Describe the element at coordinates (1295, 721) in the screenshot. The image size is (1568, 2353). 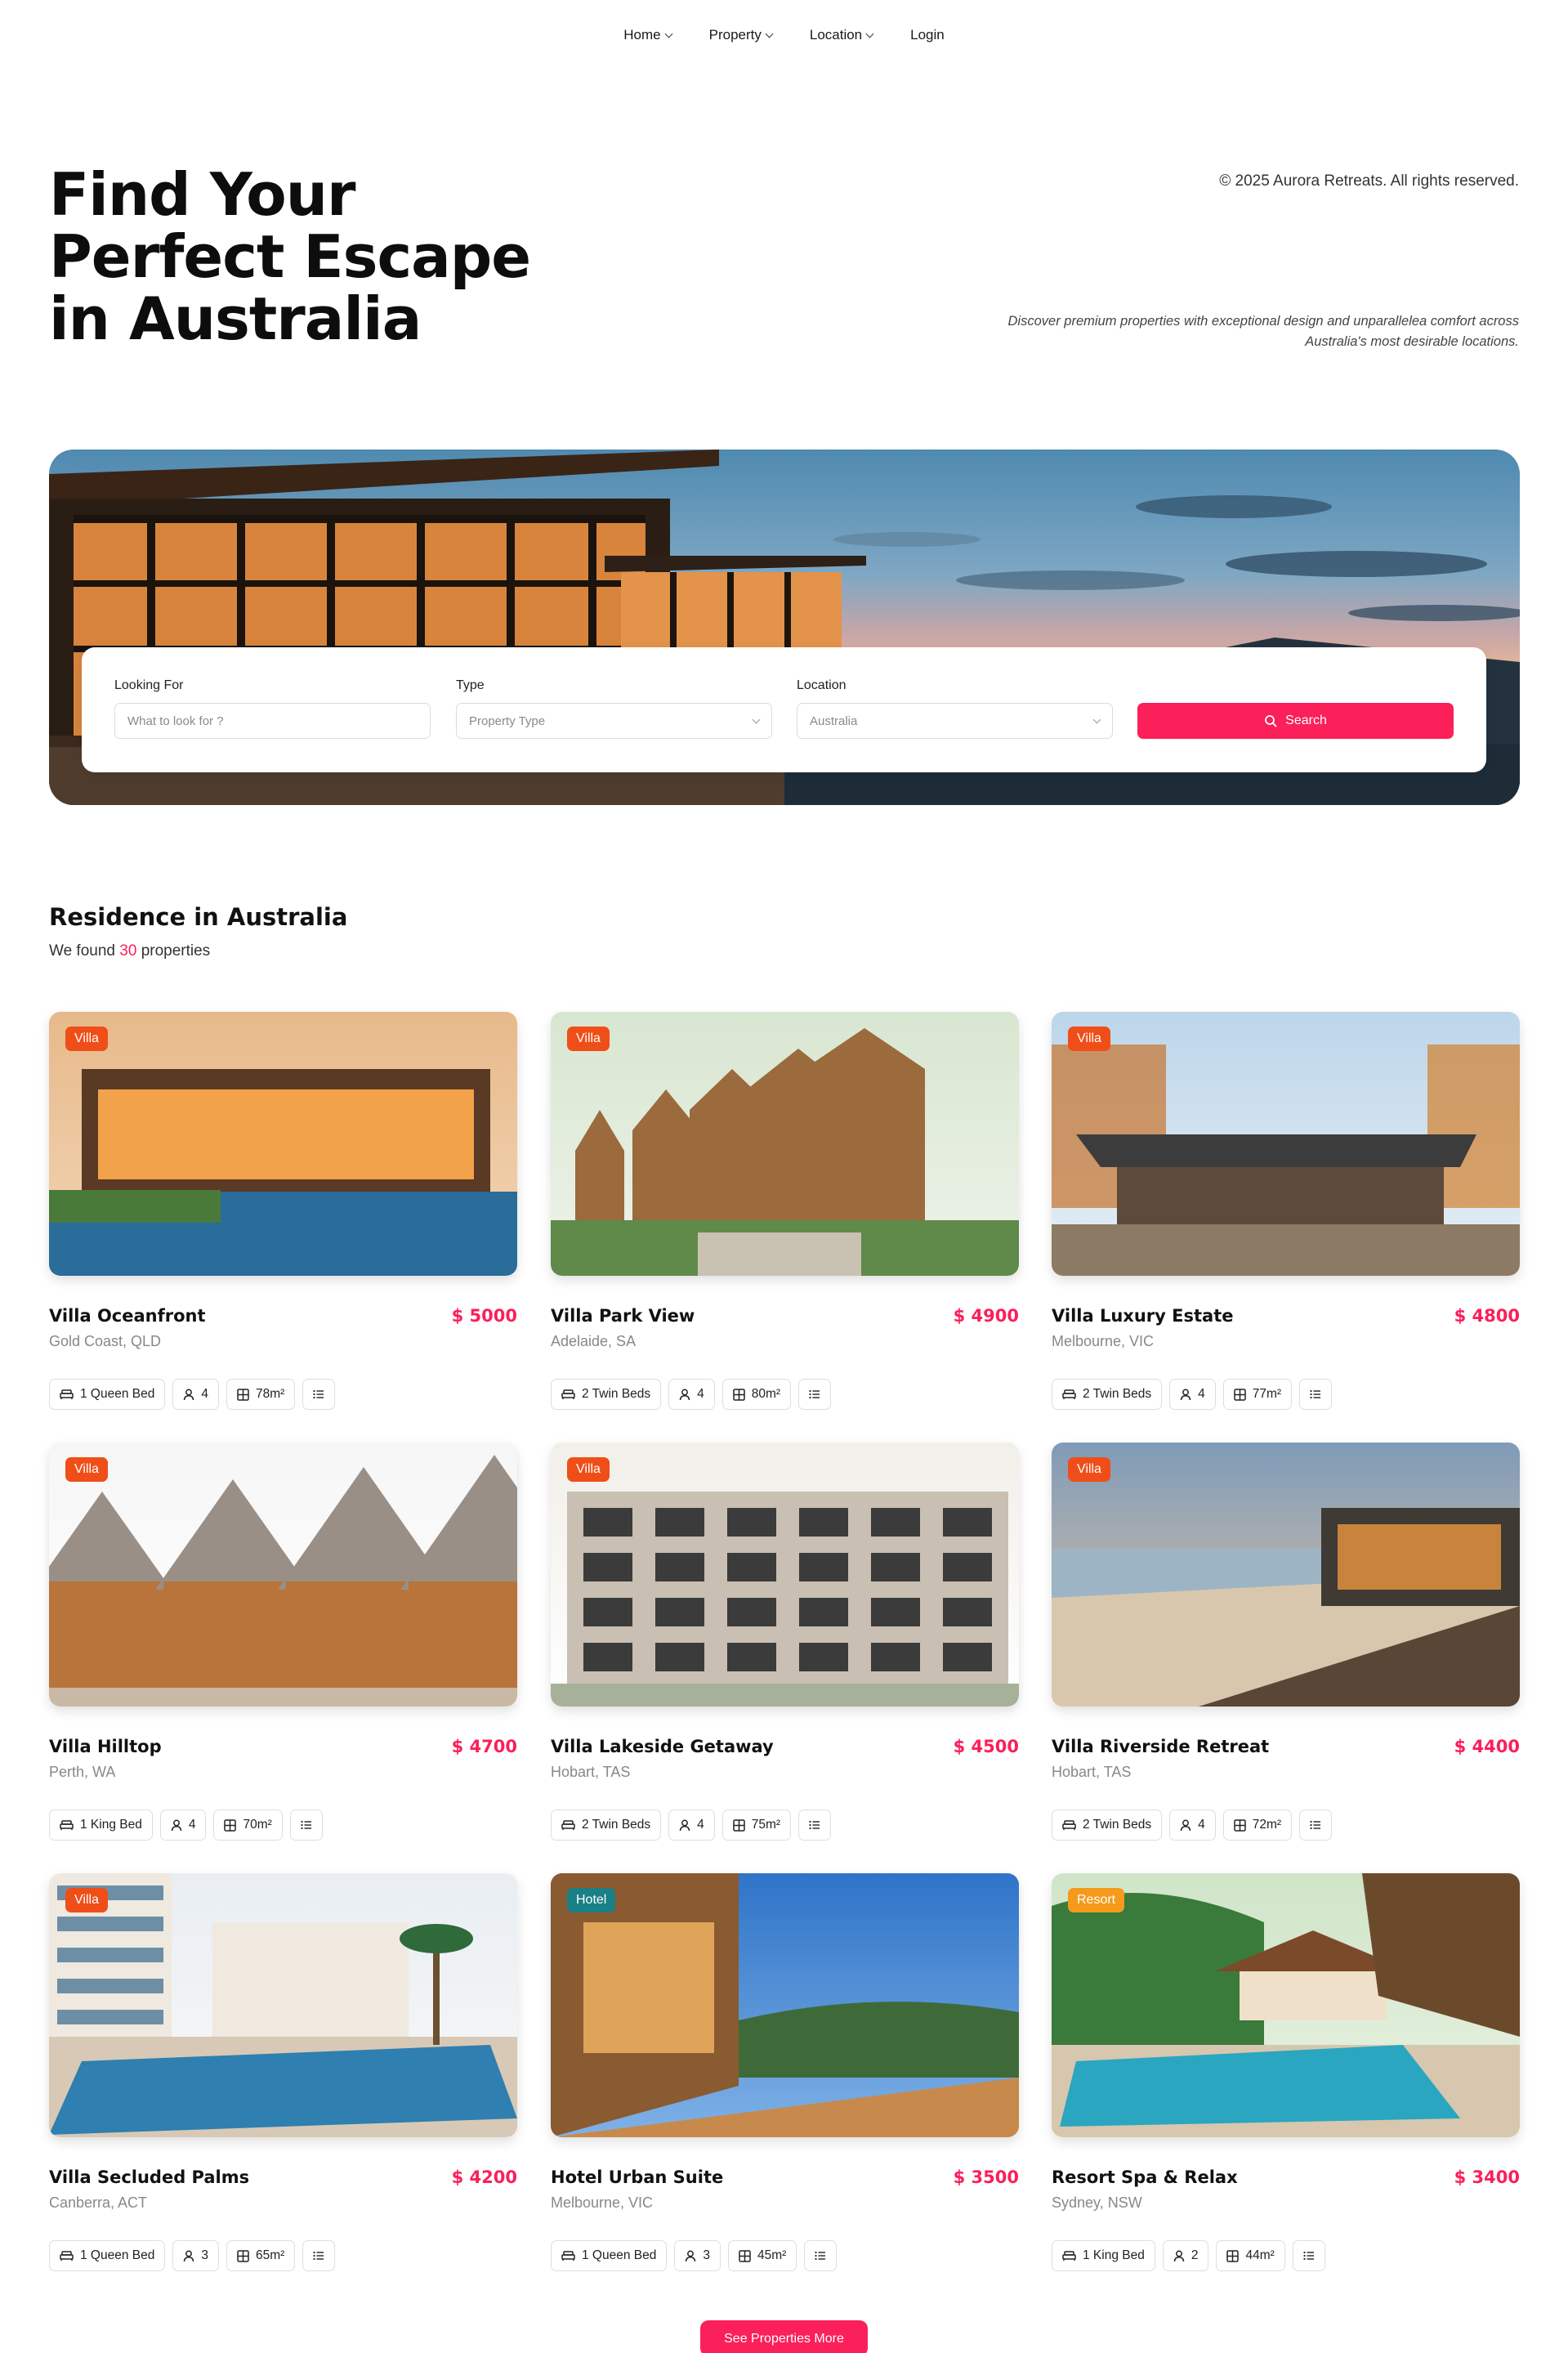
I see `search-button: Search` at that location.